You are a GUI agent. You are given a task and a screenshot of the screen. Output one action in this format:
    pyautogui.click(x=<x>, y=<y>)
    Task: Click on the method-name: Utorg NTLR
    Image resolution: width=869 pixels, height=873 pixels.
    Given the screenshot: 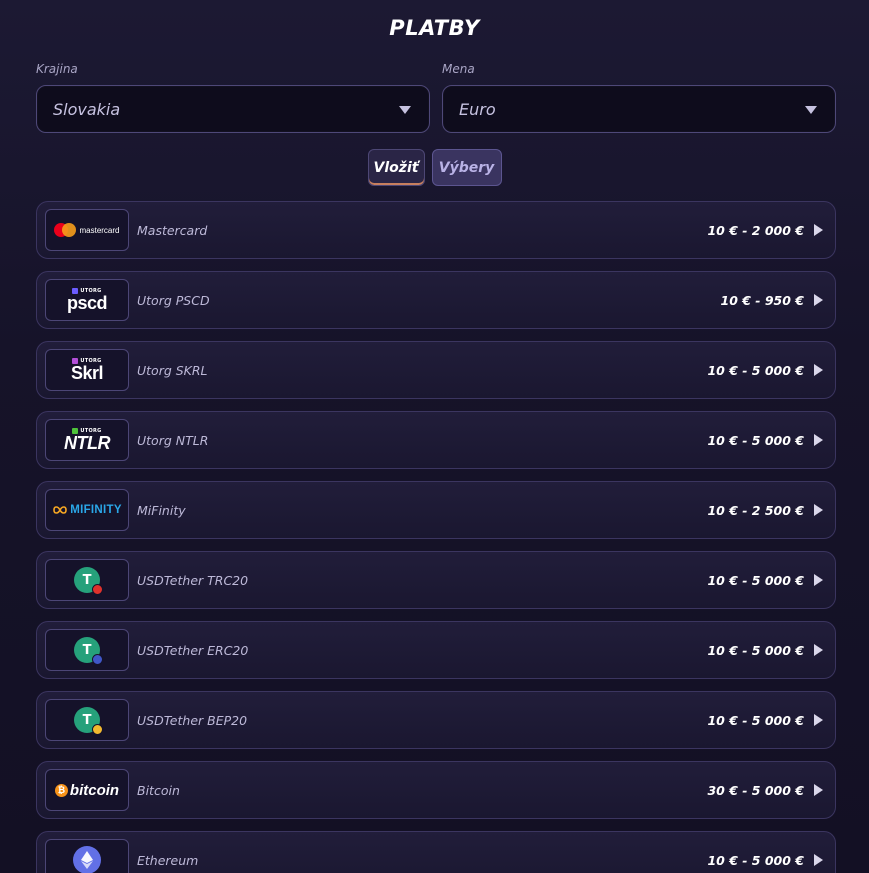 What is the action you would take?
    pyautogui.click(x=173, y=440)
    